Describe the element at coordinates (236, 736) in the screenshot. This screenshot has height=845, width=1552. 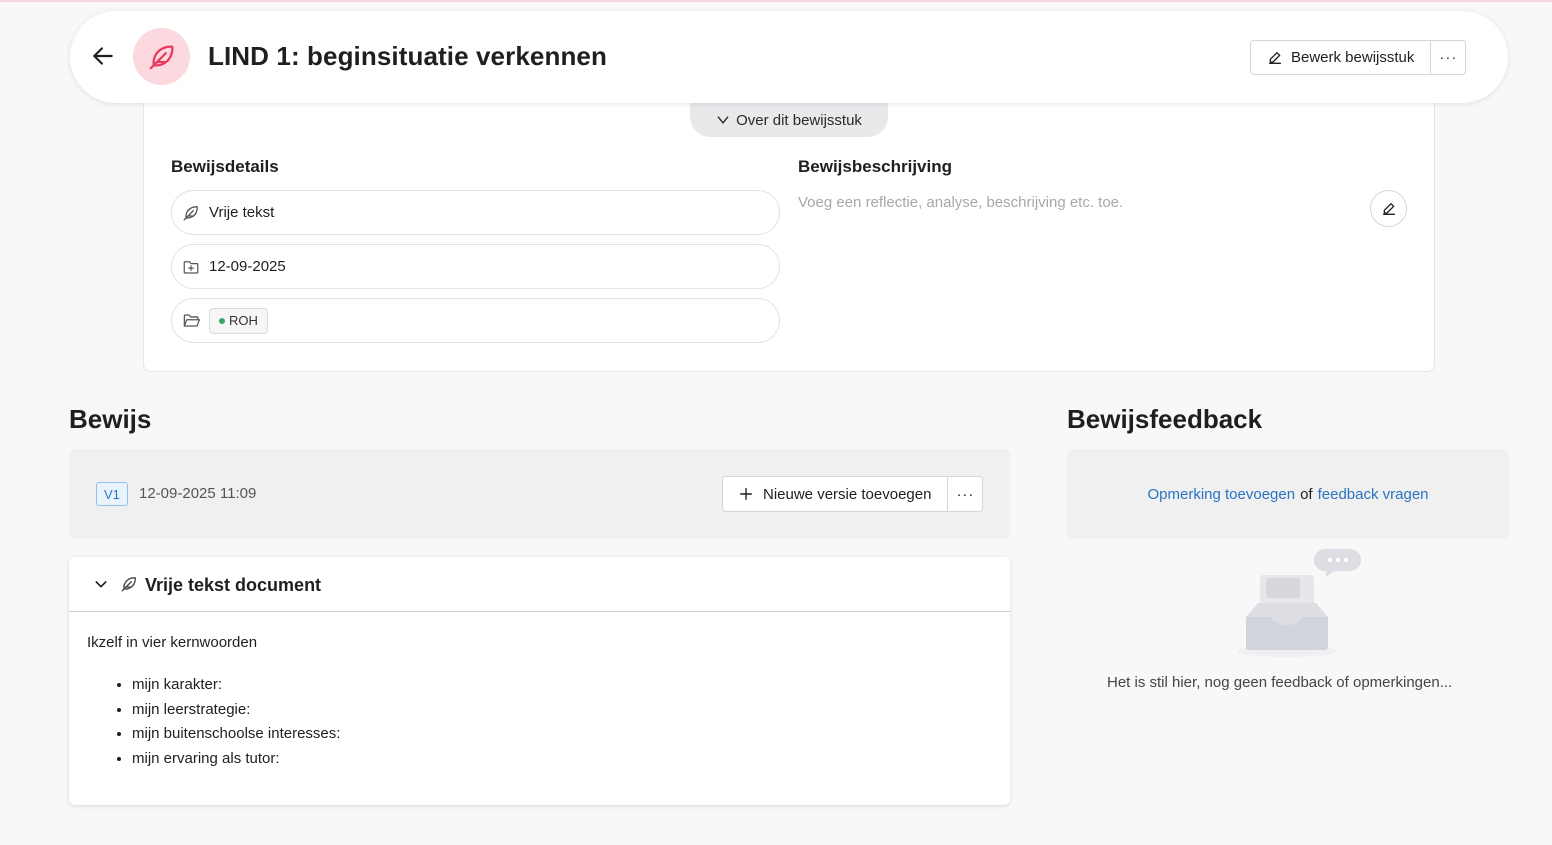
I see `list-item: mijn buitenschoolse interesses:` at that location.